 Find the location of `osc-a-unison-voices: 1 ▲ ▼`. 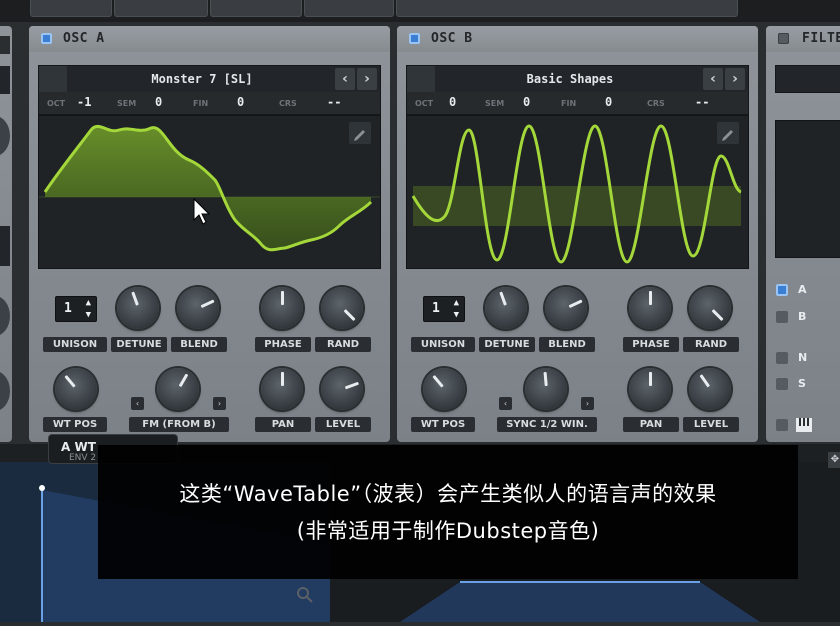

osc-a-unison-voices: 1 ▲ ▼ is located at coordinates (76, 309).